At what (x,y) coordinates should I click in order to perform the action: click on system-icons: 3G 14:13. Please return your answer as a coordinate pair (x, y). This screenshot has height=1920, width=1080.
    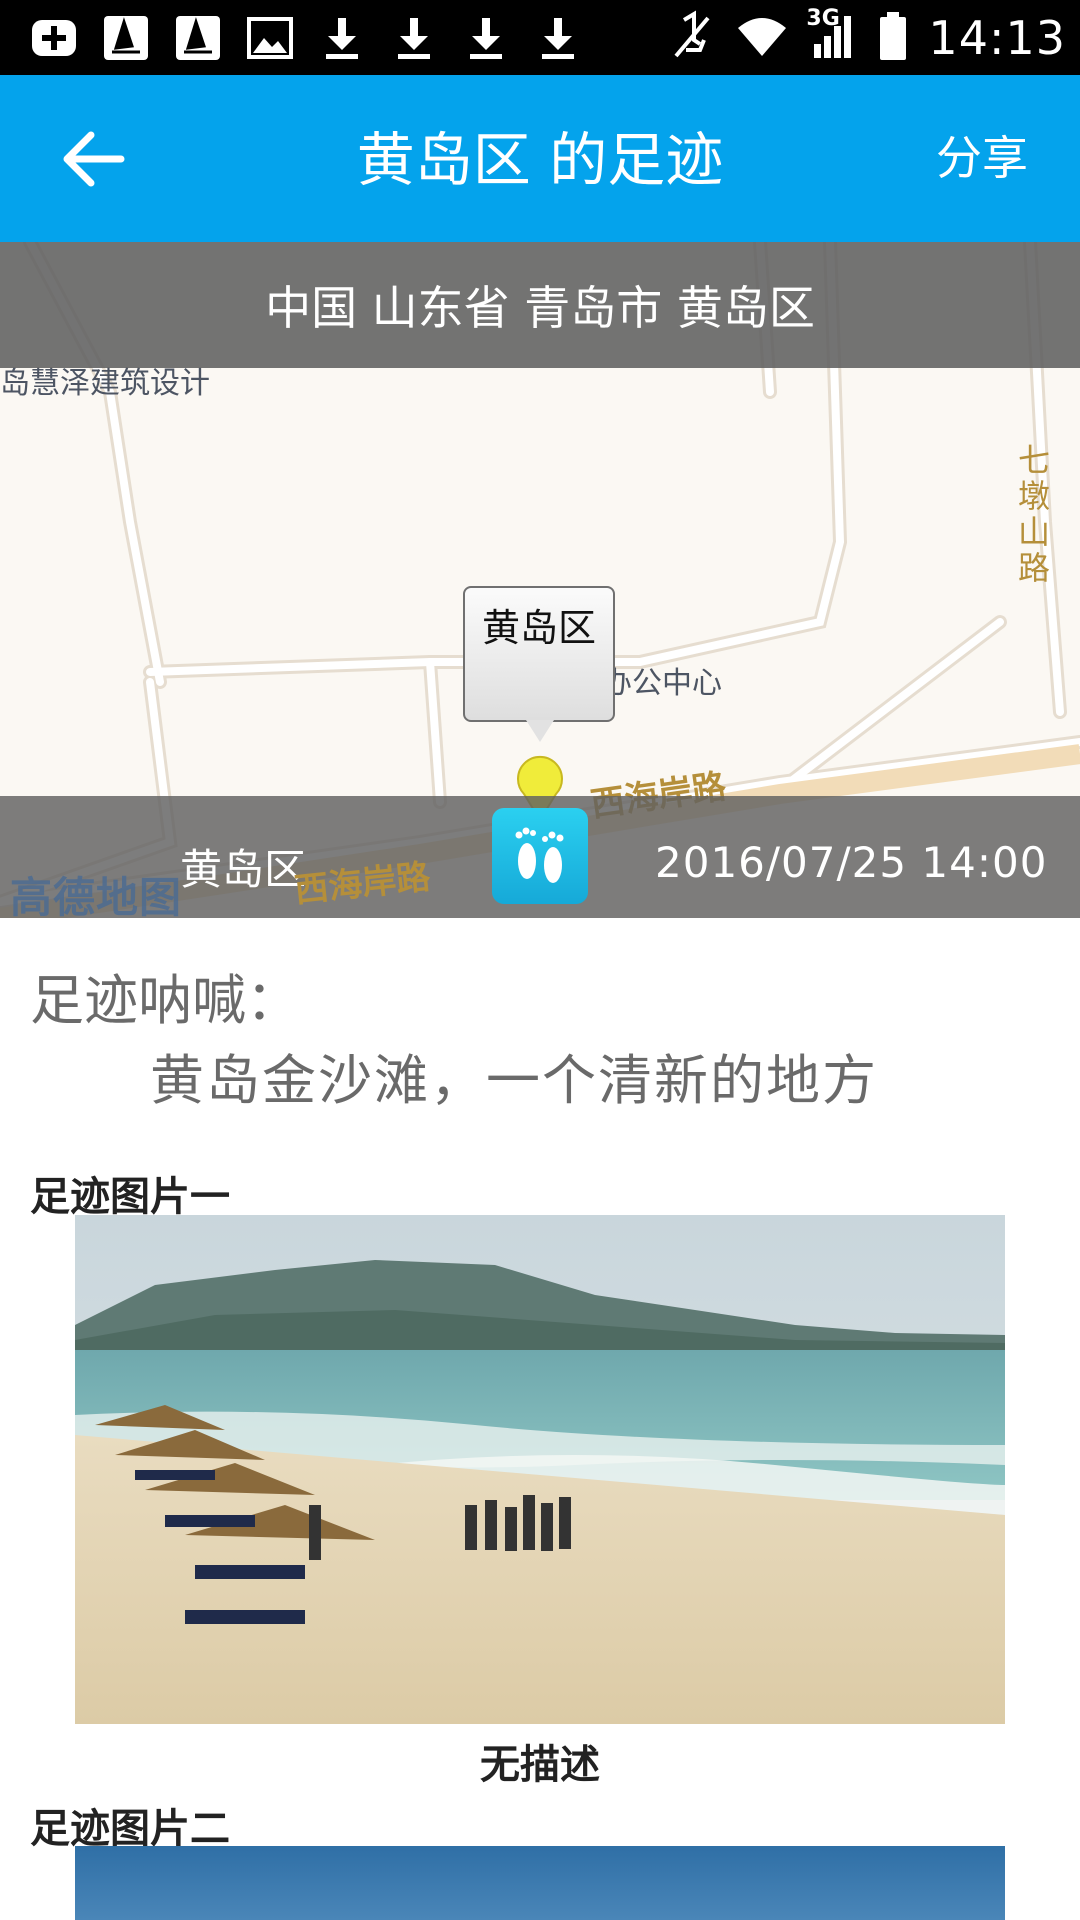
    Looking at the image, I should click on (868, 37).